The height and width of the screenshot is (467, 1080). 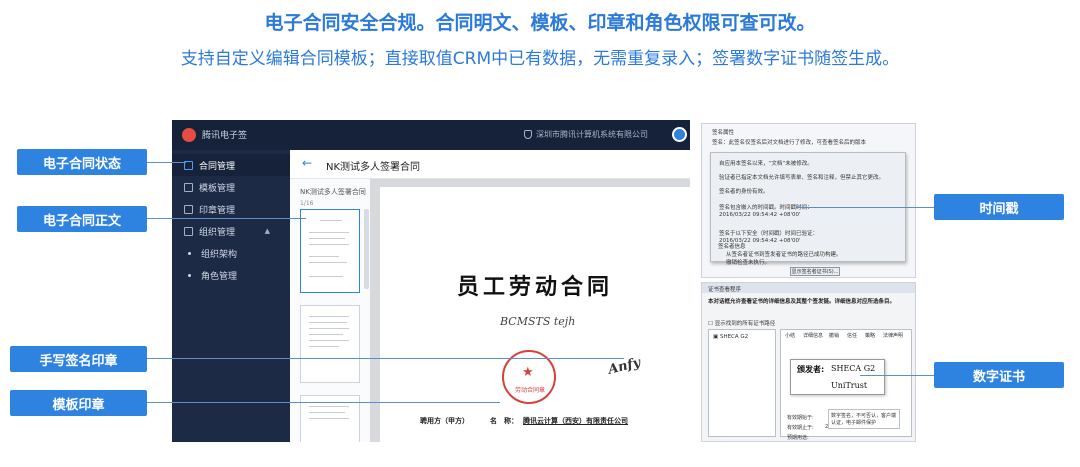 What do you see at coordinates (784, 255) in the screenshot?
I see `signer-info-text: 从签名者证书到签发者证书的路径已成功构建。` at bounding box center [784, 255].